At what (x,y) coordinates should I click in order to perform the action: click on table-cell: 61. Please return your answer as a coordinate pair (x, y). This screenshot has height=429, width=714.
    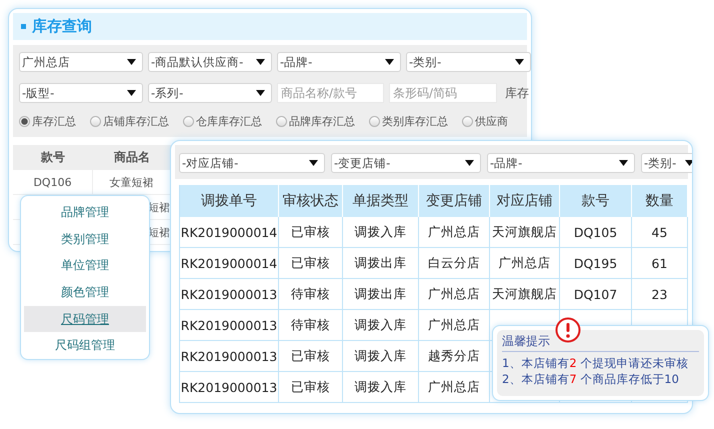
    Looking at the image, I should click on (660, 263).